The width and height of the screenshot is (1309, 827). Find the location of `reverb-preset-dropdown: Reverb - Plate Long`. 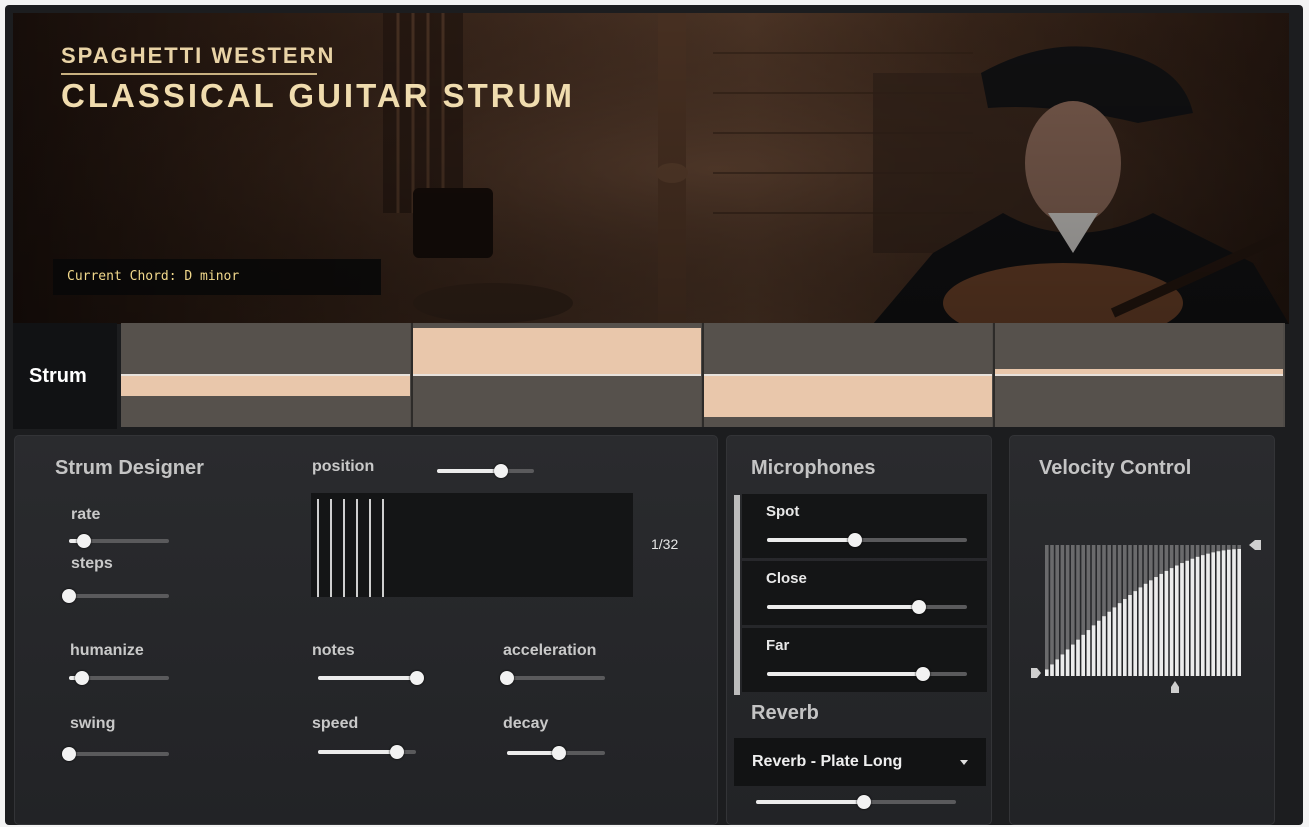

reverb-preset-dropdown: Reverb - Plate Long is located at coordinates (860, 762).